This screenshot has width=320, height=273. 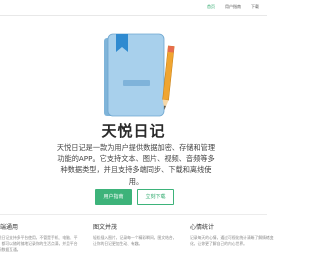 What do you see at coordinates (9, 227) in the screenshot?
I see `feature-title: 多端通用` at bounding box center [9, 227].